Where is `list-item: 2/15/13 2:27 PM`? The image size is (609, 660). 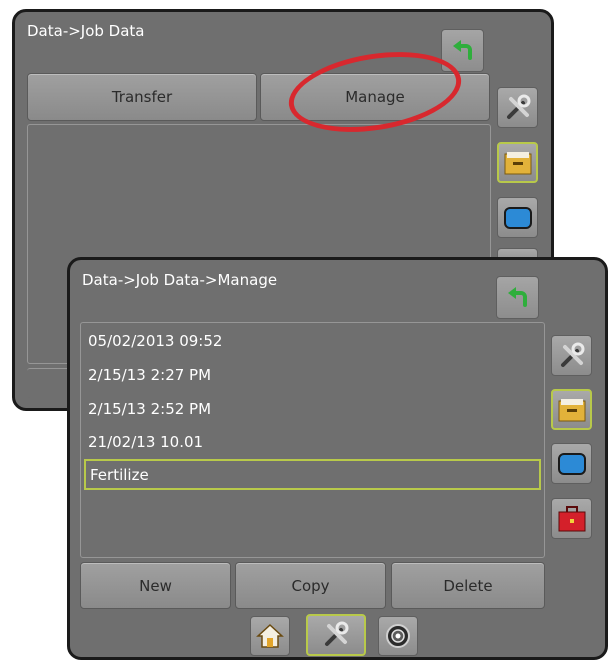 list-item: 2/15/13 2:27 PM is located at coordinates (312, 374).